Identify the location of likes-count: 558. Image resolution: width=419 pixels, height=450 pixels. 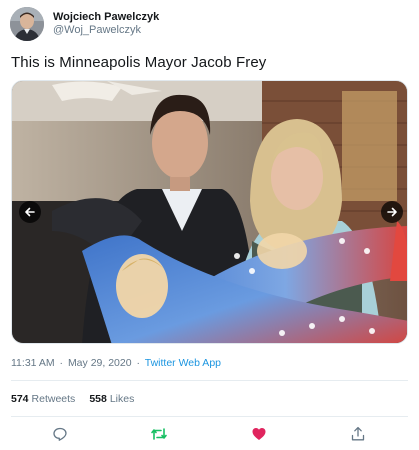
(98, 399).